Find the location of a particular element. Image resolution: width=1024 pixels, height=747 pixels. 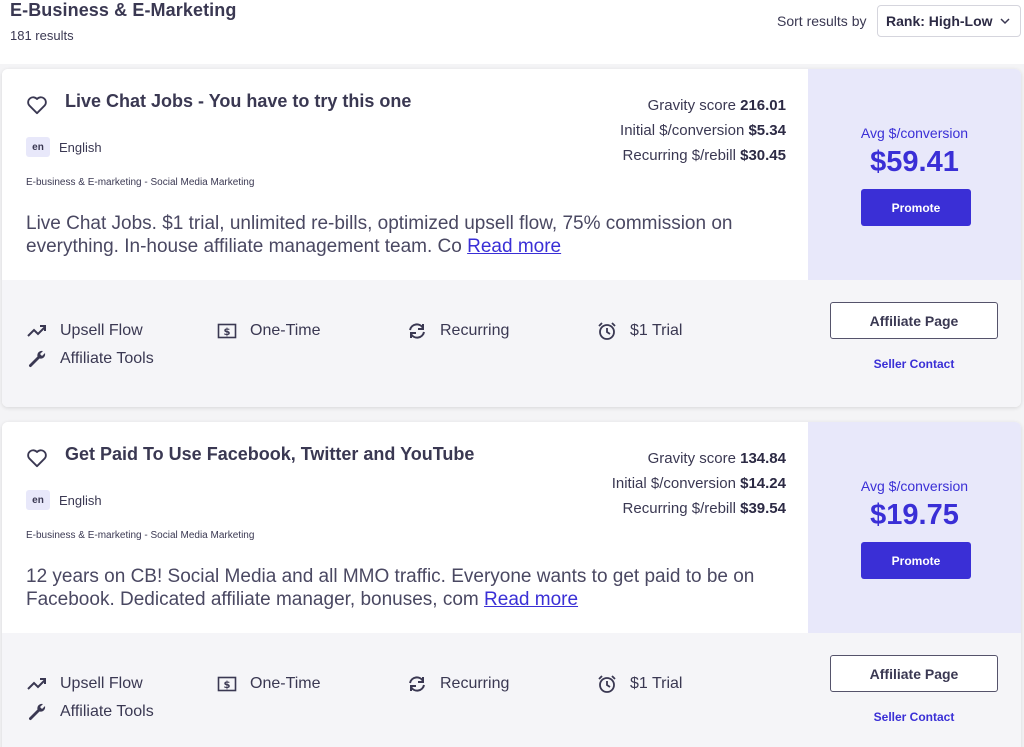

recurring-rebill: Recurring $/rebill $39.54 is located at coordinates (704, 508).